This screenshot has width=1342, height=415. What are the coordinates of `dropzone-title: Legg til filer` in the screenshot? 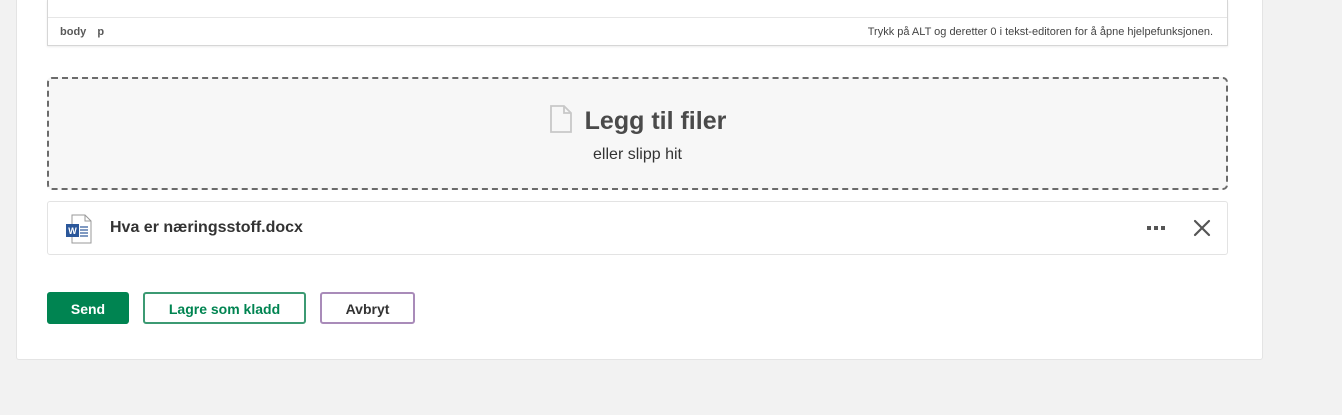 It's located at (637, 120).